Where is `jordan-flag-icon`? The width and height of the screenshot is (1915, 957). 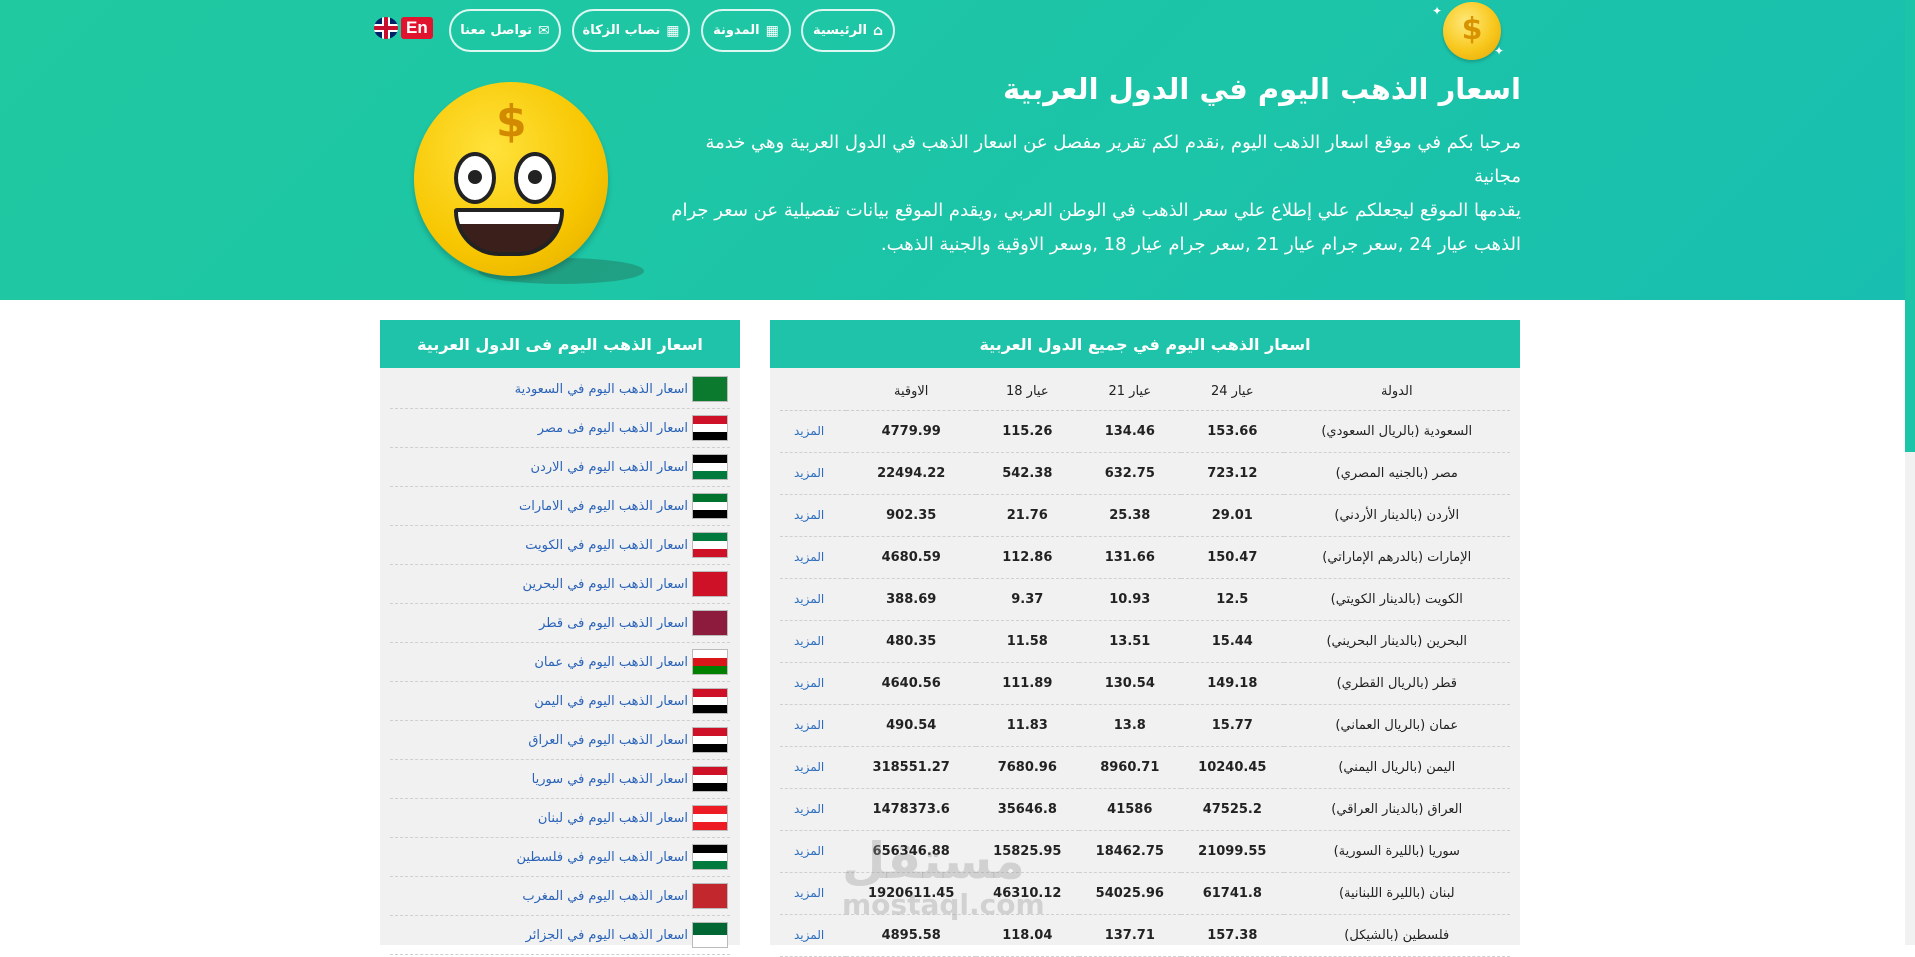
jordan-flag-icon is located at coordinates (710, 467).